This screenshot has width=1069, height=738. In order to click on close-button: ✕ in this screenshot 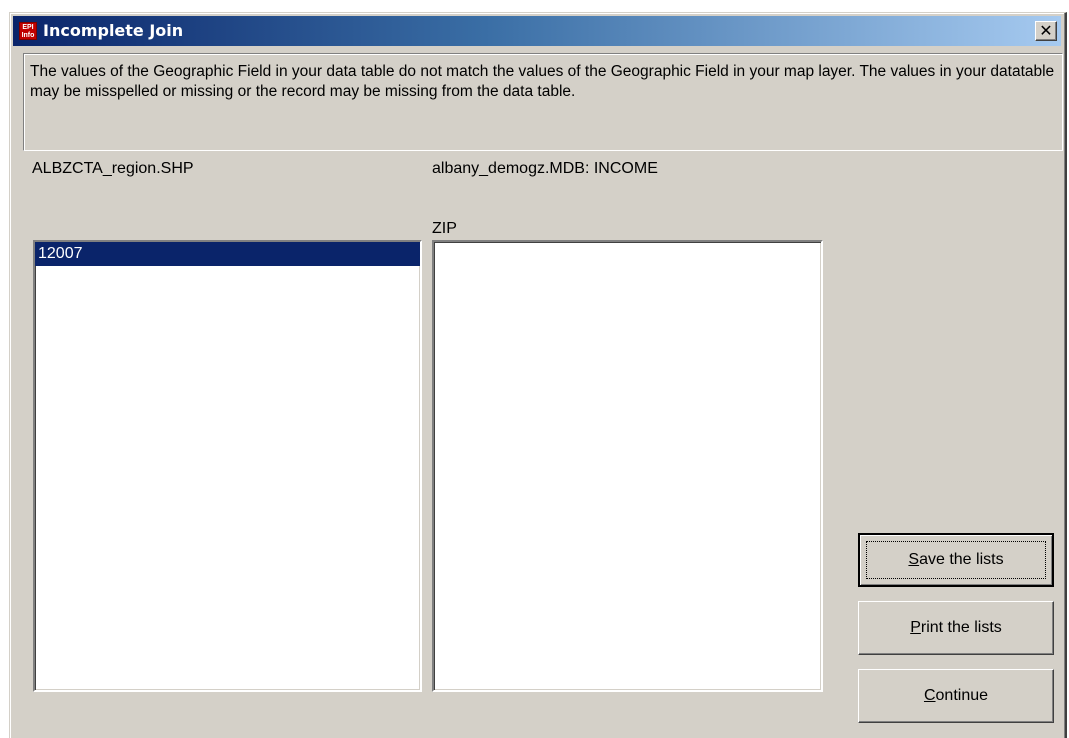, I will do `click(1046, 31)`.